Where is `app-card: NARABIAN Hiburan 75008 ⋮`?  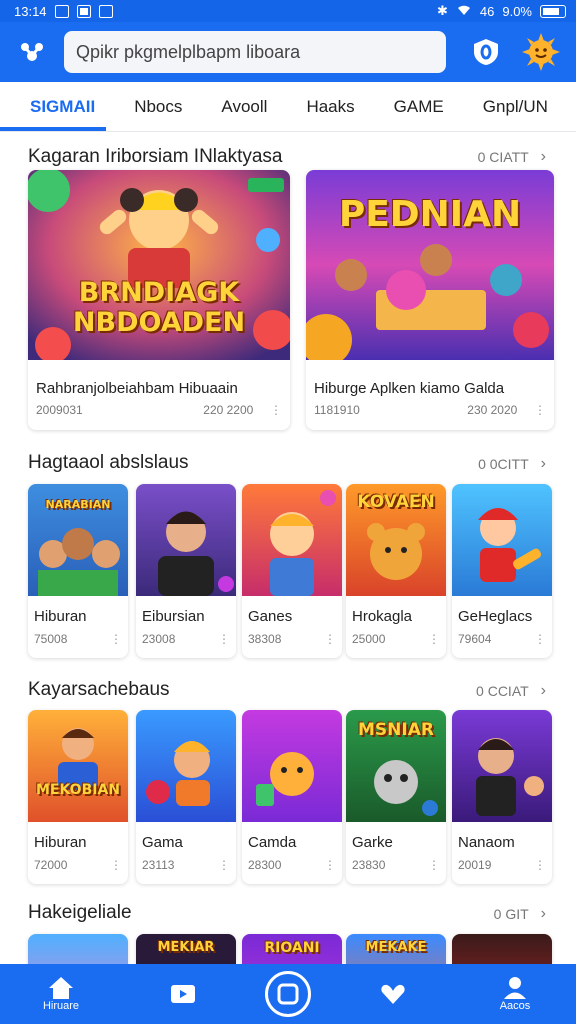 app-card: NARABIAN Hiburan 75008 ⋮ is located at coordinates (78, 571).